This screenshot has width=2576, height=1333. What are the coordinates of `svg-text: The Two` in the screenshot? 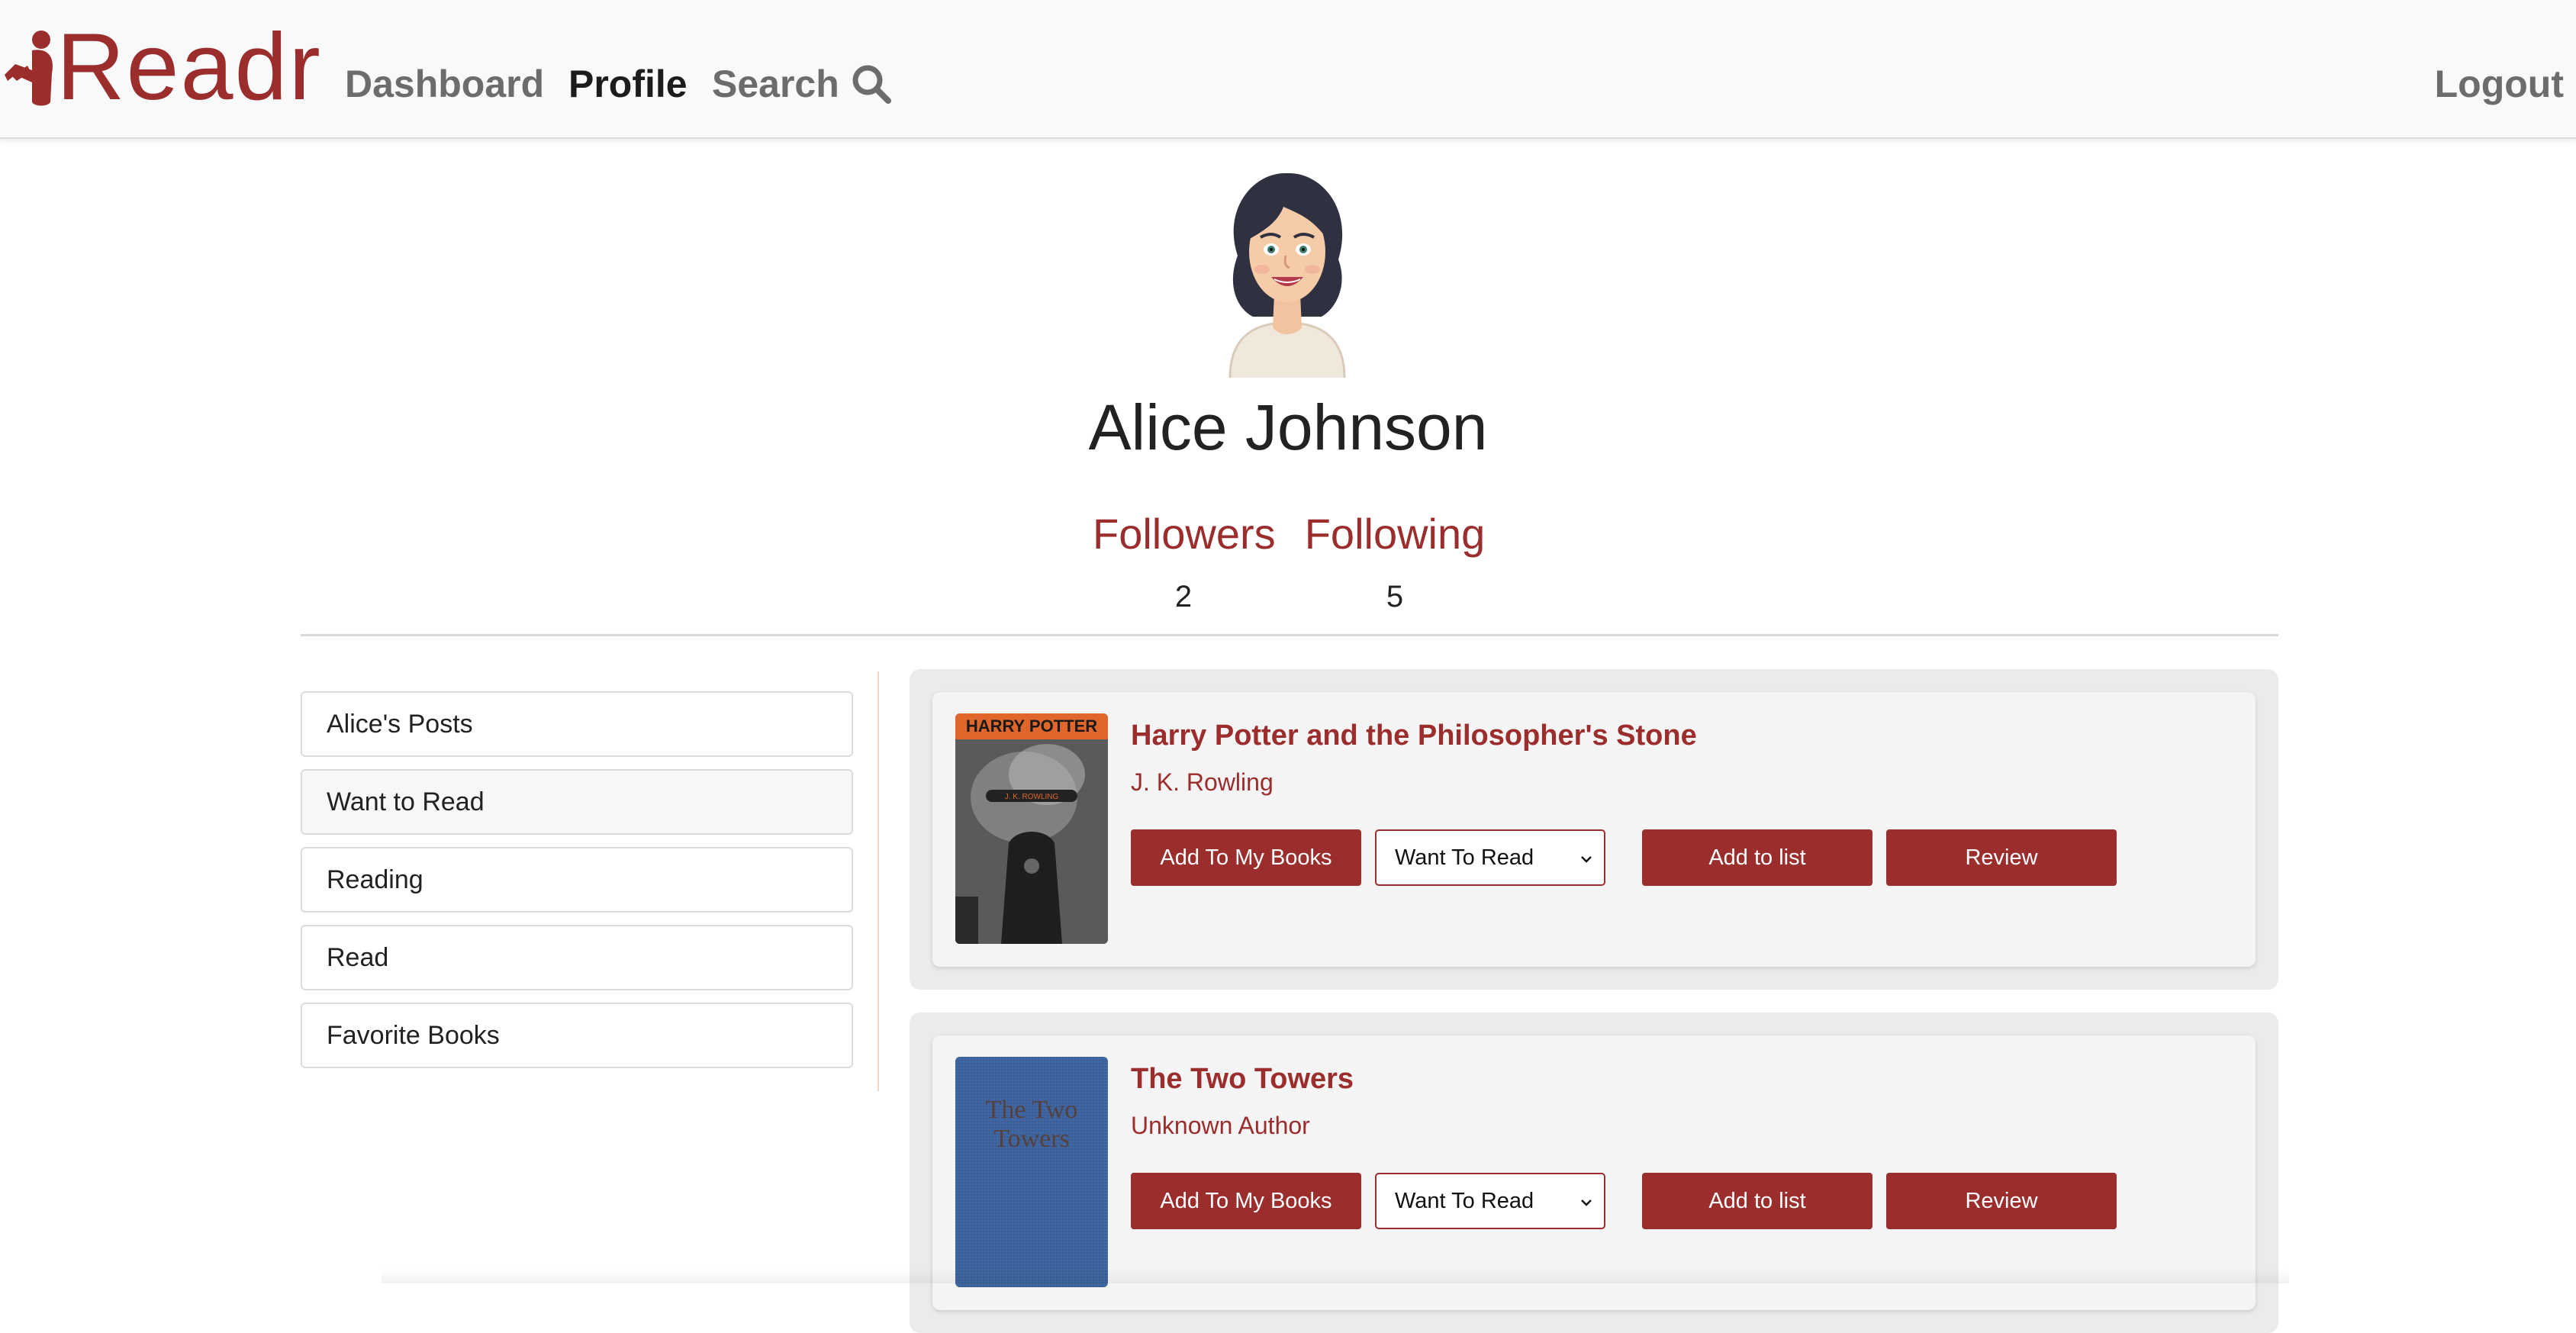 It's located at (1032, 1110).